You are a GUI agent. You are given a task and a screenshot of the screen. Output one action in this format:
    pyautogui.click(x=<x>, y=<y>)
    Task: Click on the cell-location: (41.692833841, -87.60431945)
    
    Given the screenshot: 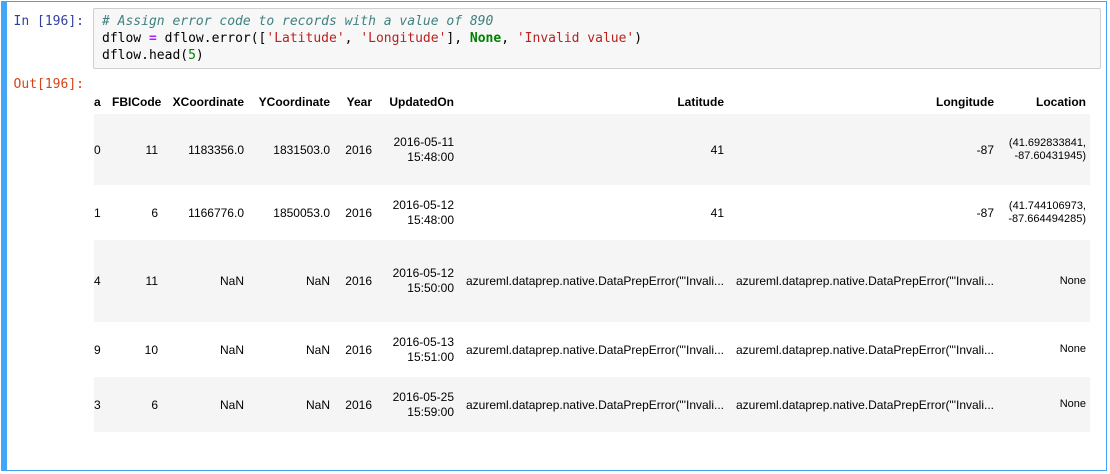 What is the action you would take?
    pyautogui.click(x=1044, y=149)
    